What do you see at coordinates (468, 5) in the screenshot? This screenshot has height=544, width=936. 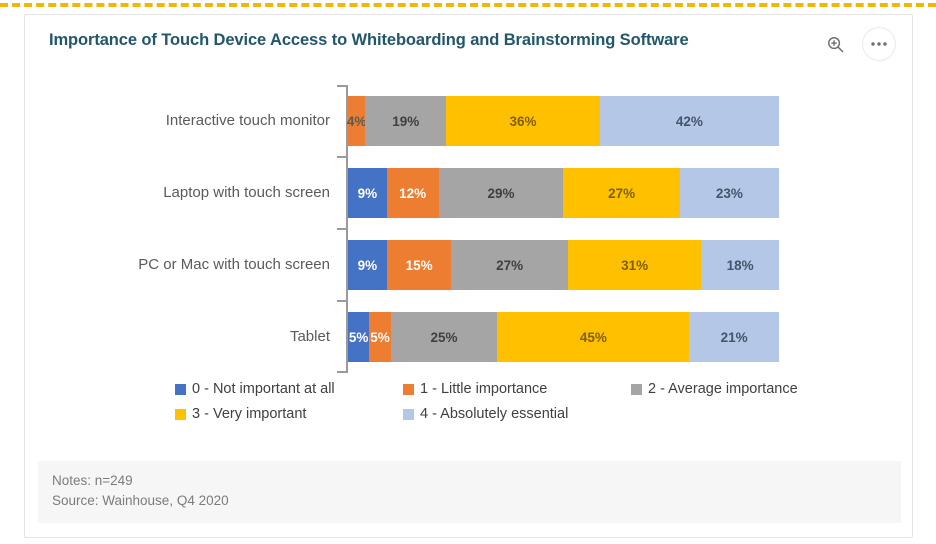 I see `top-dashed-divider` at bounding box center [468, 5].